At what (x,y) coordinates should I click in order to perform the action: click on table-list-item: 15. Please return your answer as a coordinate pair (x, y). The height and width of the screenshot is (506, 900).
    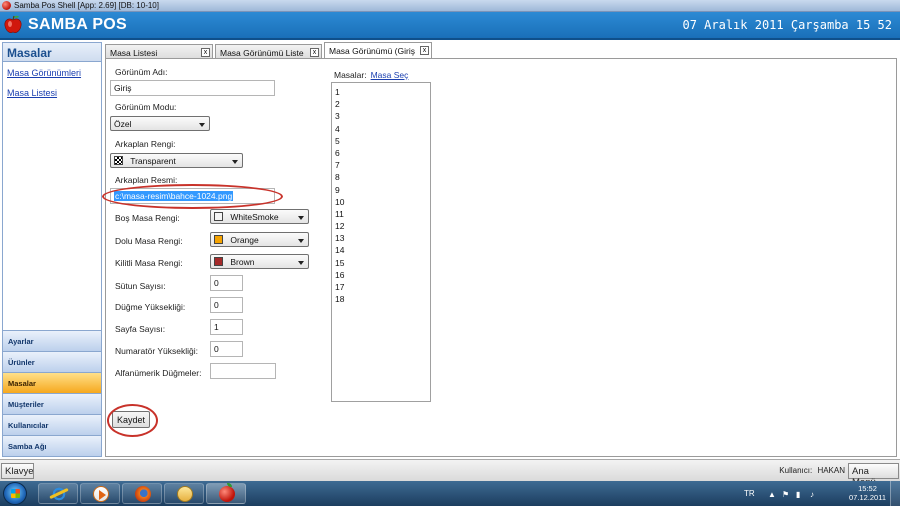
    Looking at the image, I should click on (381, 263).